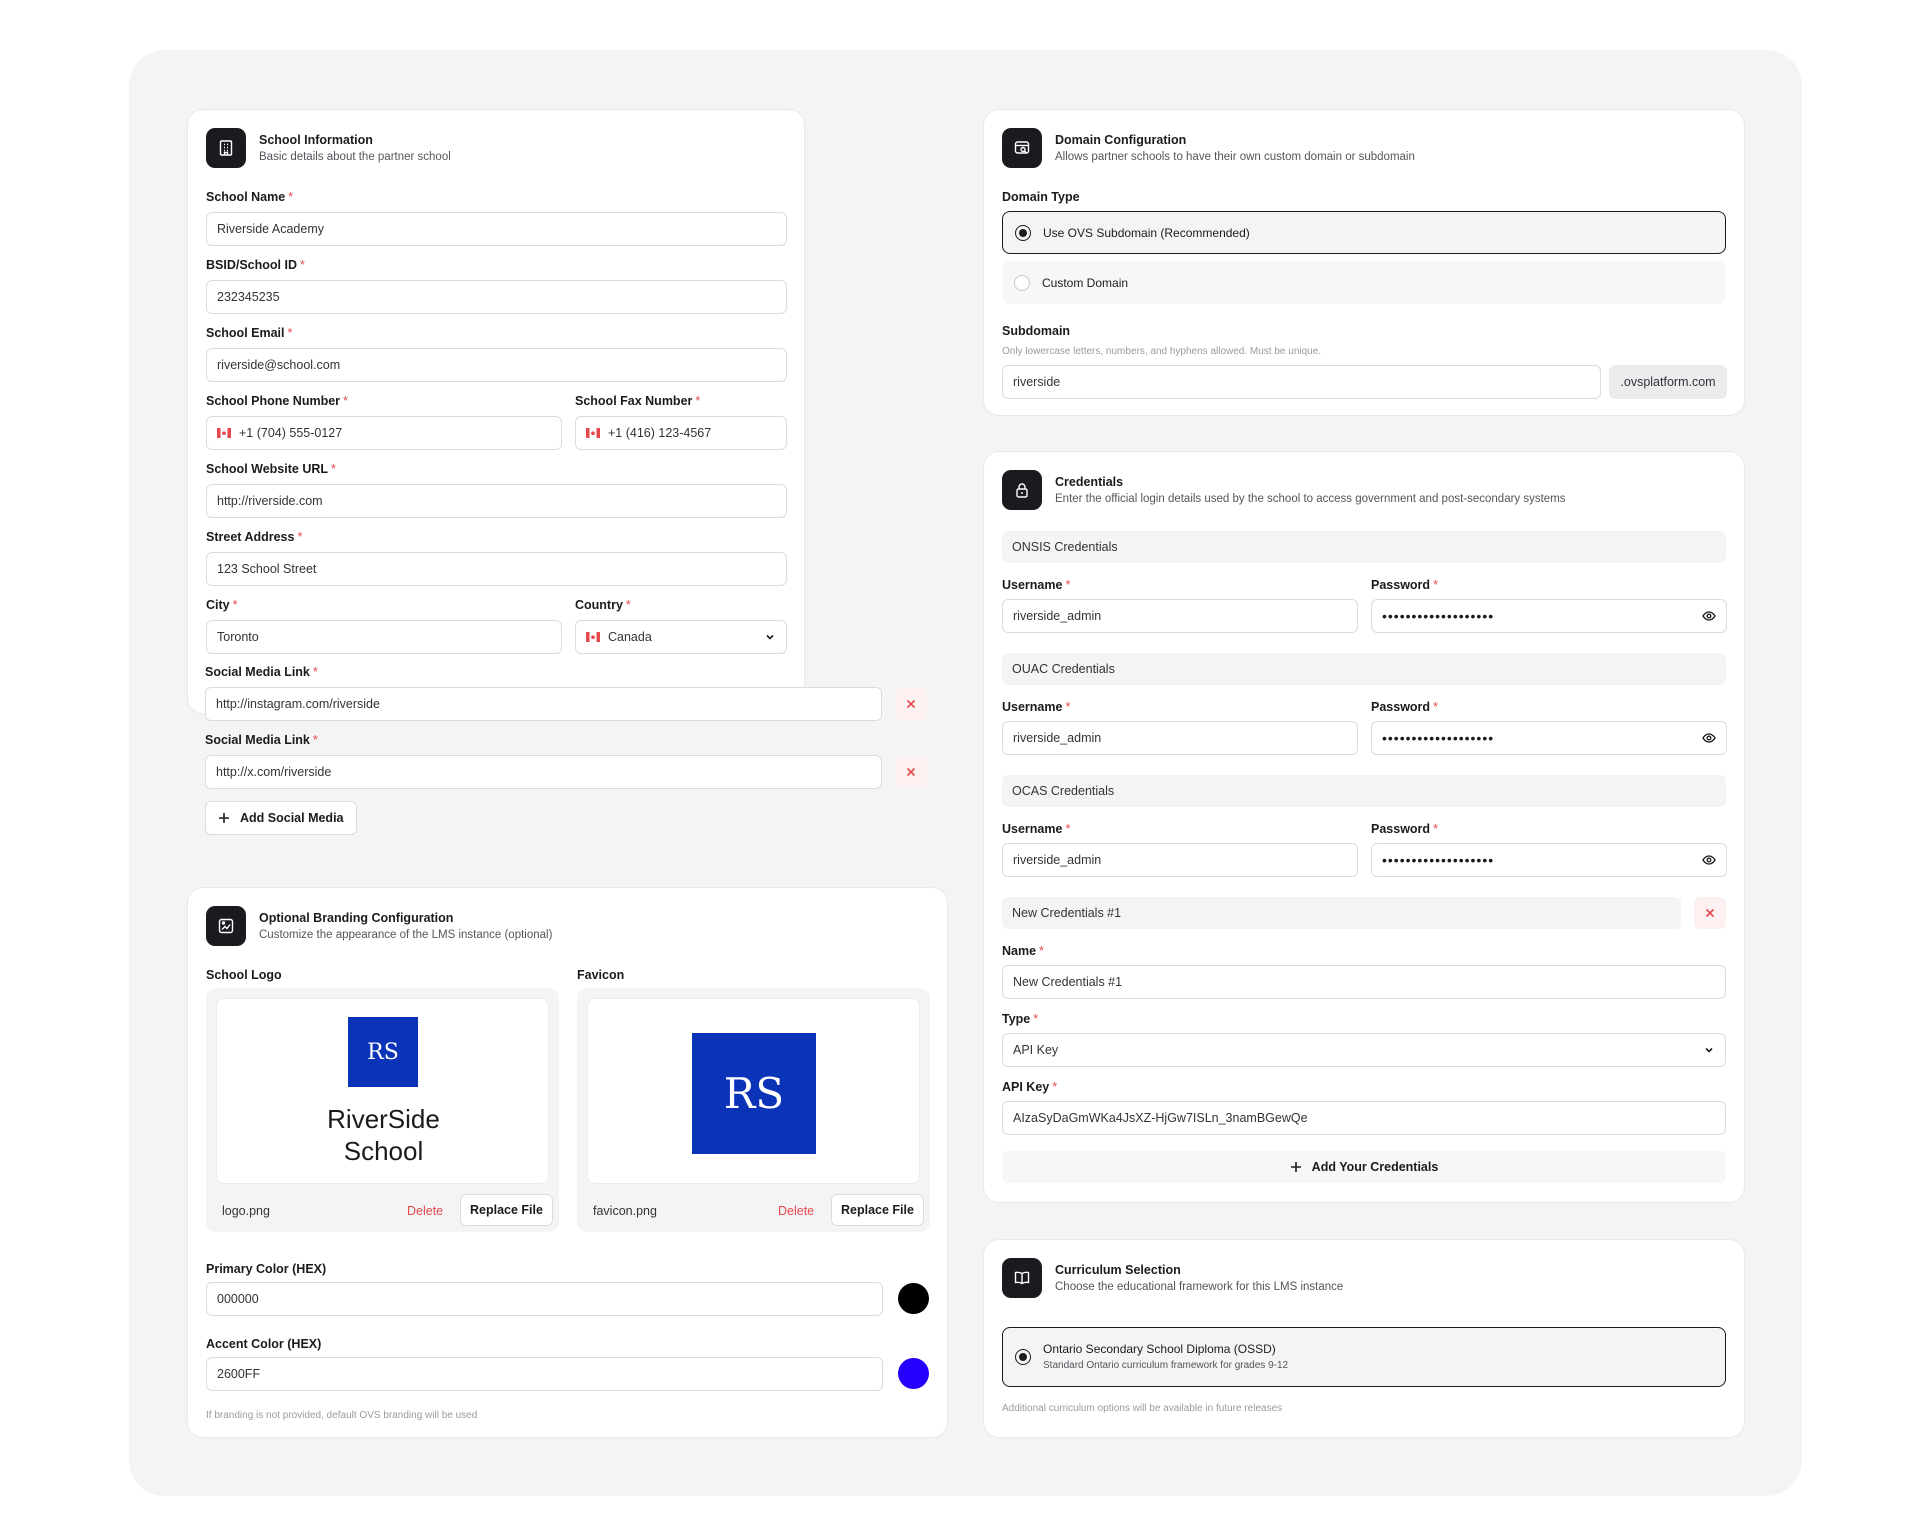 This screenshot has height=1539, width=1920. I want to click on radio-unselected-icon, so click(1022, 282).